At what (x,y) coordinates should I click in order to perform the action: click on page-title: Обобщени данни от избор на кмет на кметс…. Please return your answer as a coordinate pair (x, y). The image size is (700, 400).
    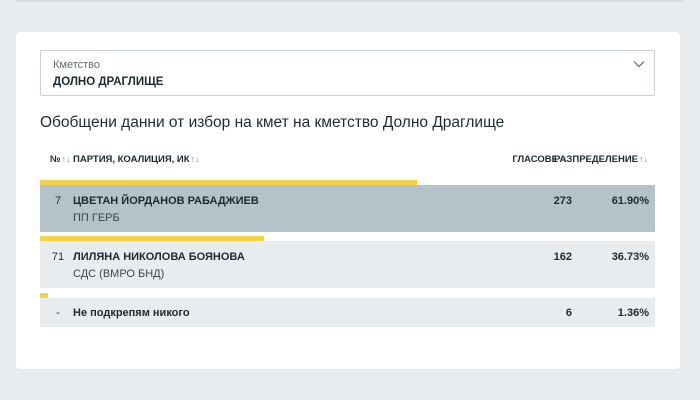
    Looking at the image, I should click on (272, 122).